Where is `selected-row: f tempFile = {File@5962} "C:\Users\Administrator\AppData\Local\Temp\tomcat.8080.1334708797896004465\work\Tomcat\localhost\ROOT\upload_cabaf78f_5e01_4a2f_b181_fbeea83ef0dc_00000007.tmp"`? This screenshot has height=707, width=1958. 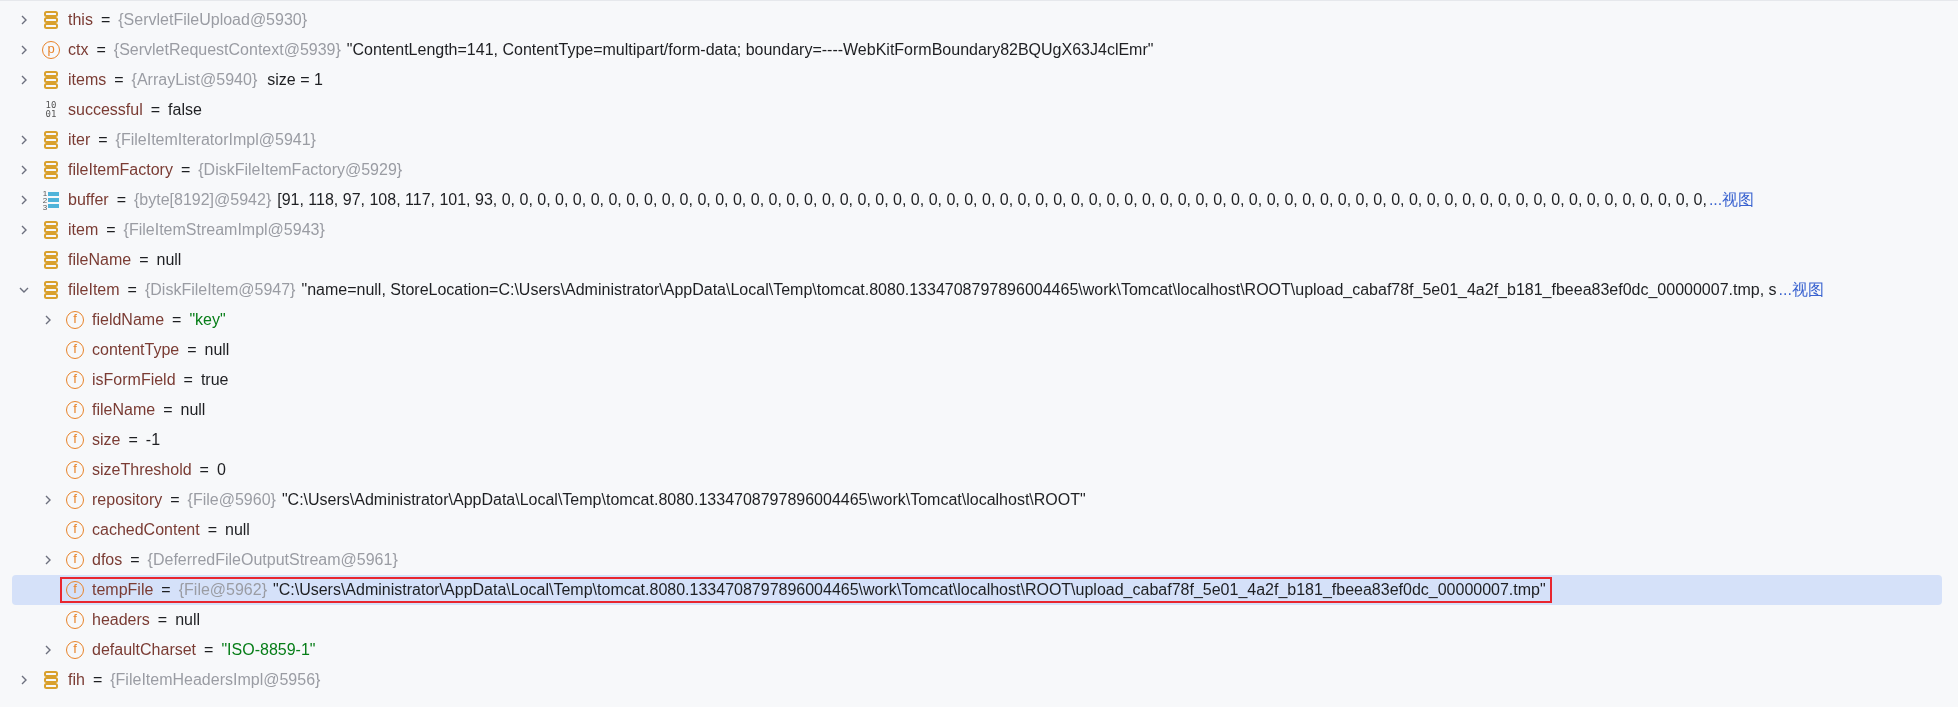
selected-row: f tempFile = {File@5962} "C:\Users\Administrator\AppData\Local\Temp\tomcat.8080.1334708797896004465\work\Tomcat\localhost\ROOT\upload_cabaf78f_5e01_4a2f_b181_fbeea83ef0dc_00000007.tmp" is located at coordinates (977, 590).